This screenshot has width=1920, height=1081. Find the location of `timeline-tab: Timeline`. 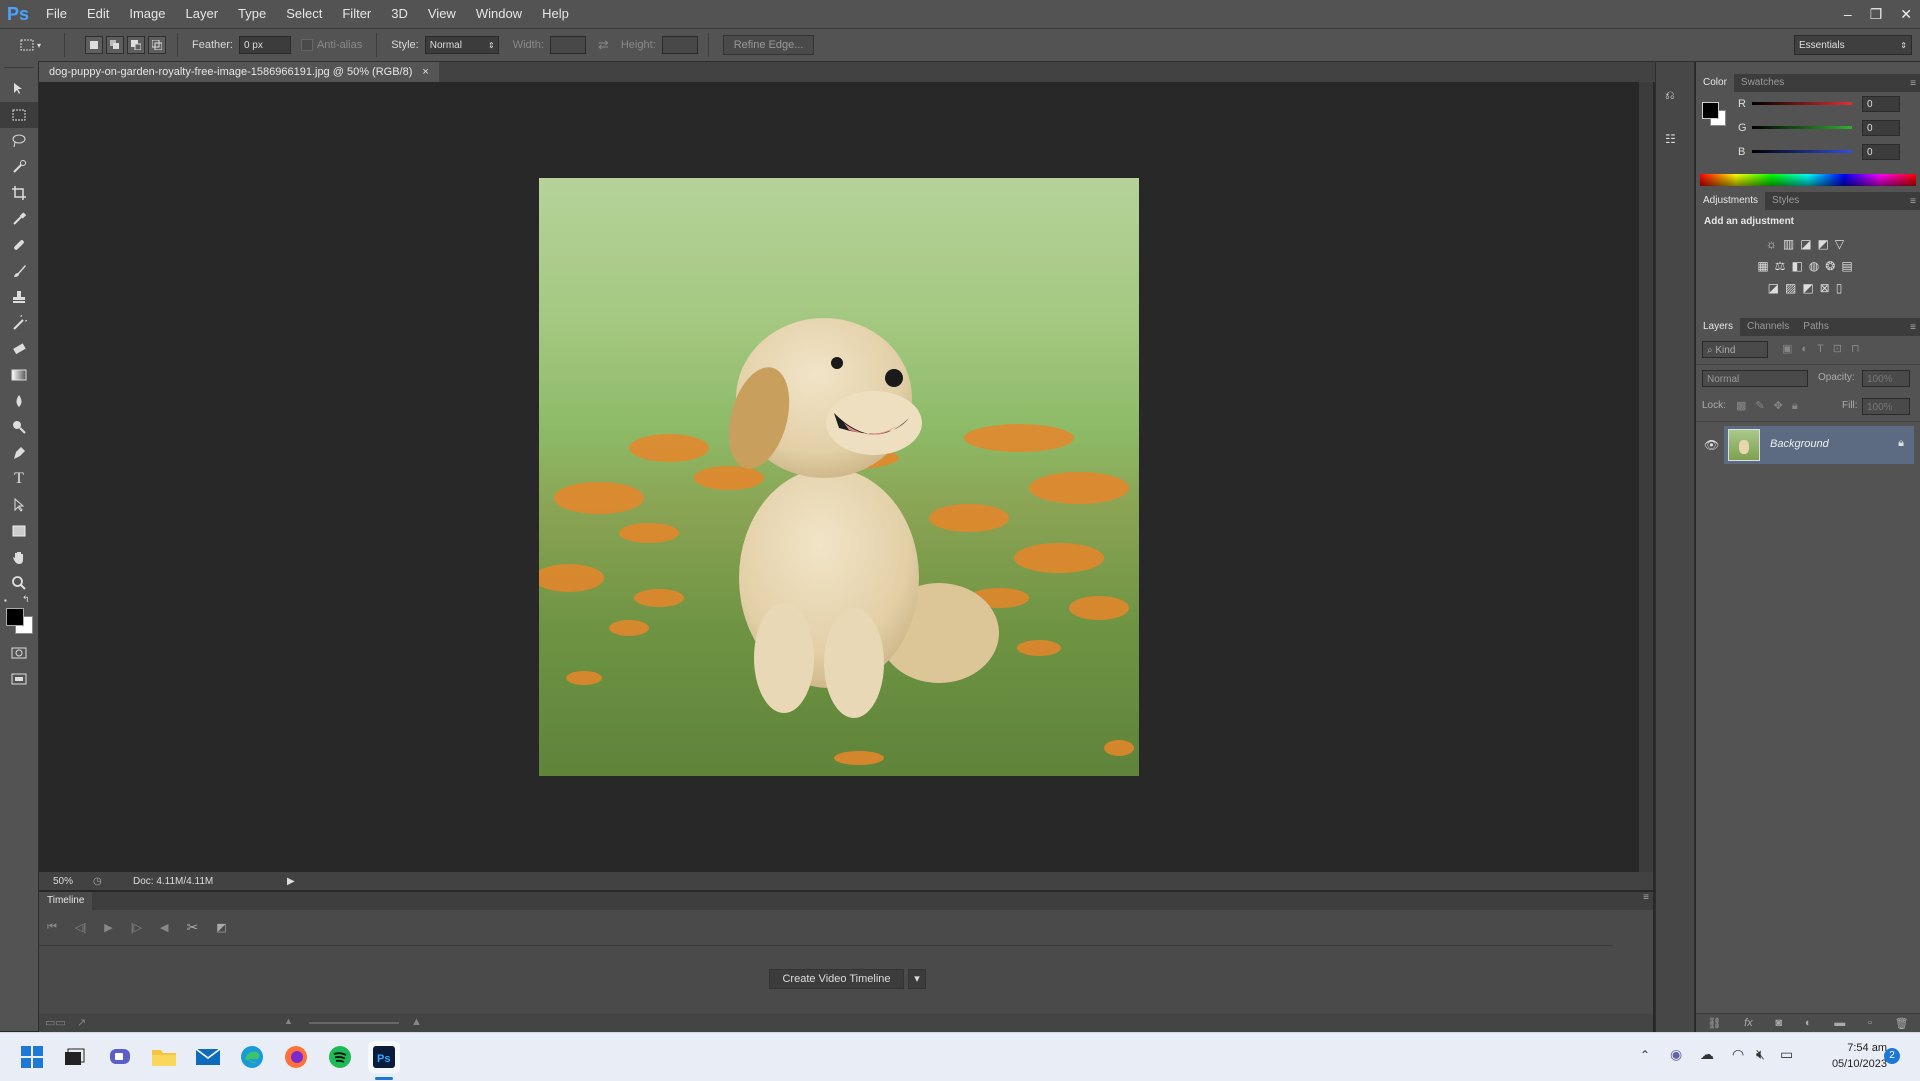

timeline-tab: Timeline is located at coordinates (66, 901).